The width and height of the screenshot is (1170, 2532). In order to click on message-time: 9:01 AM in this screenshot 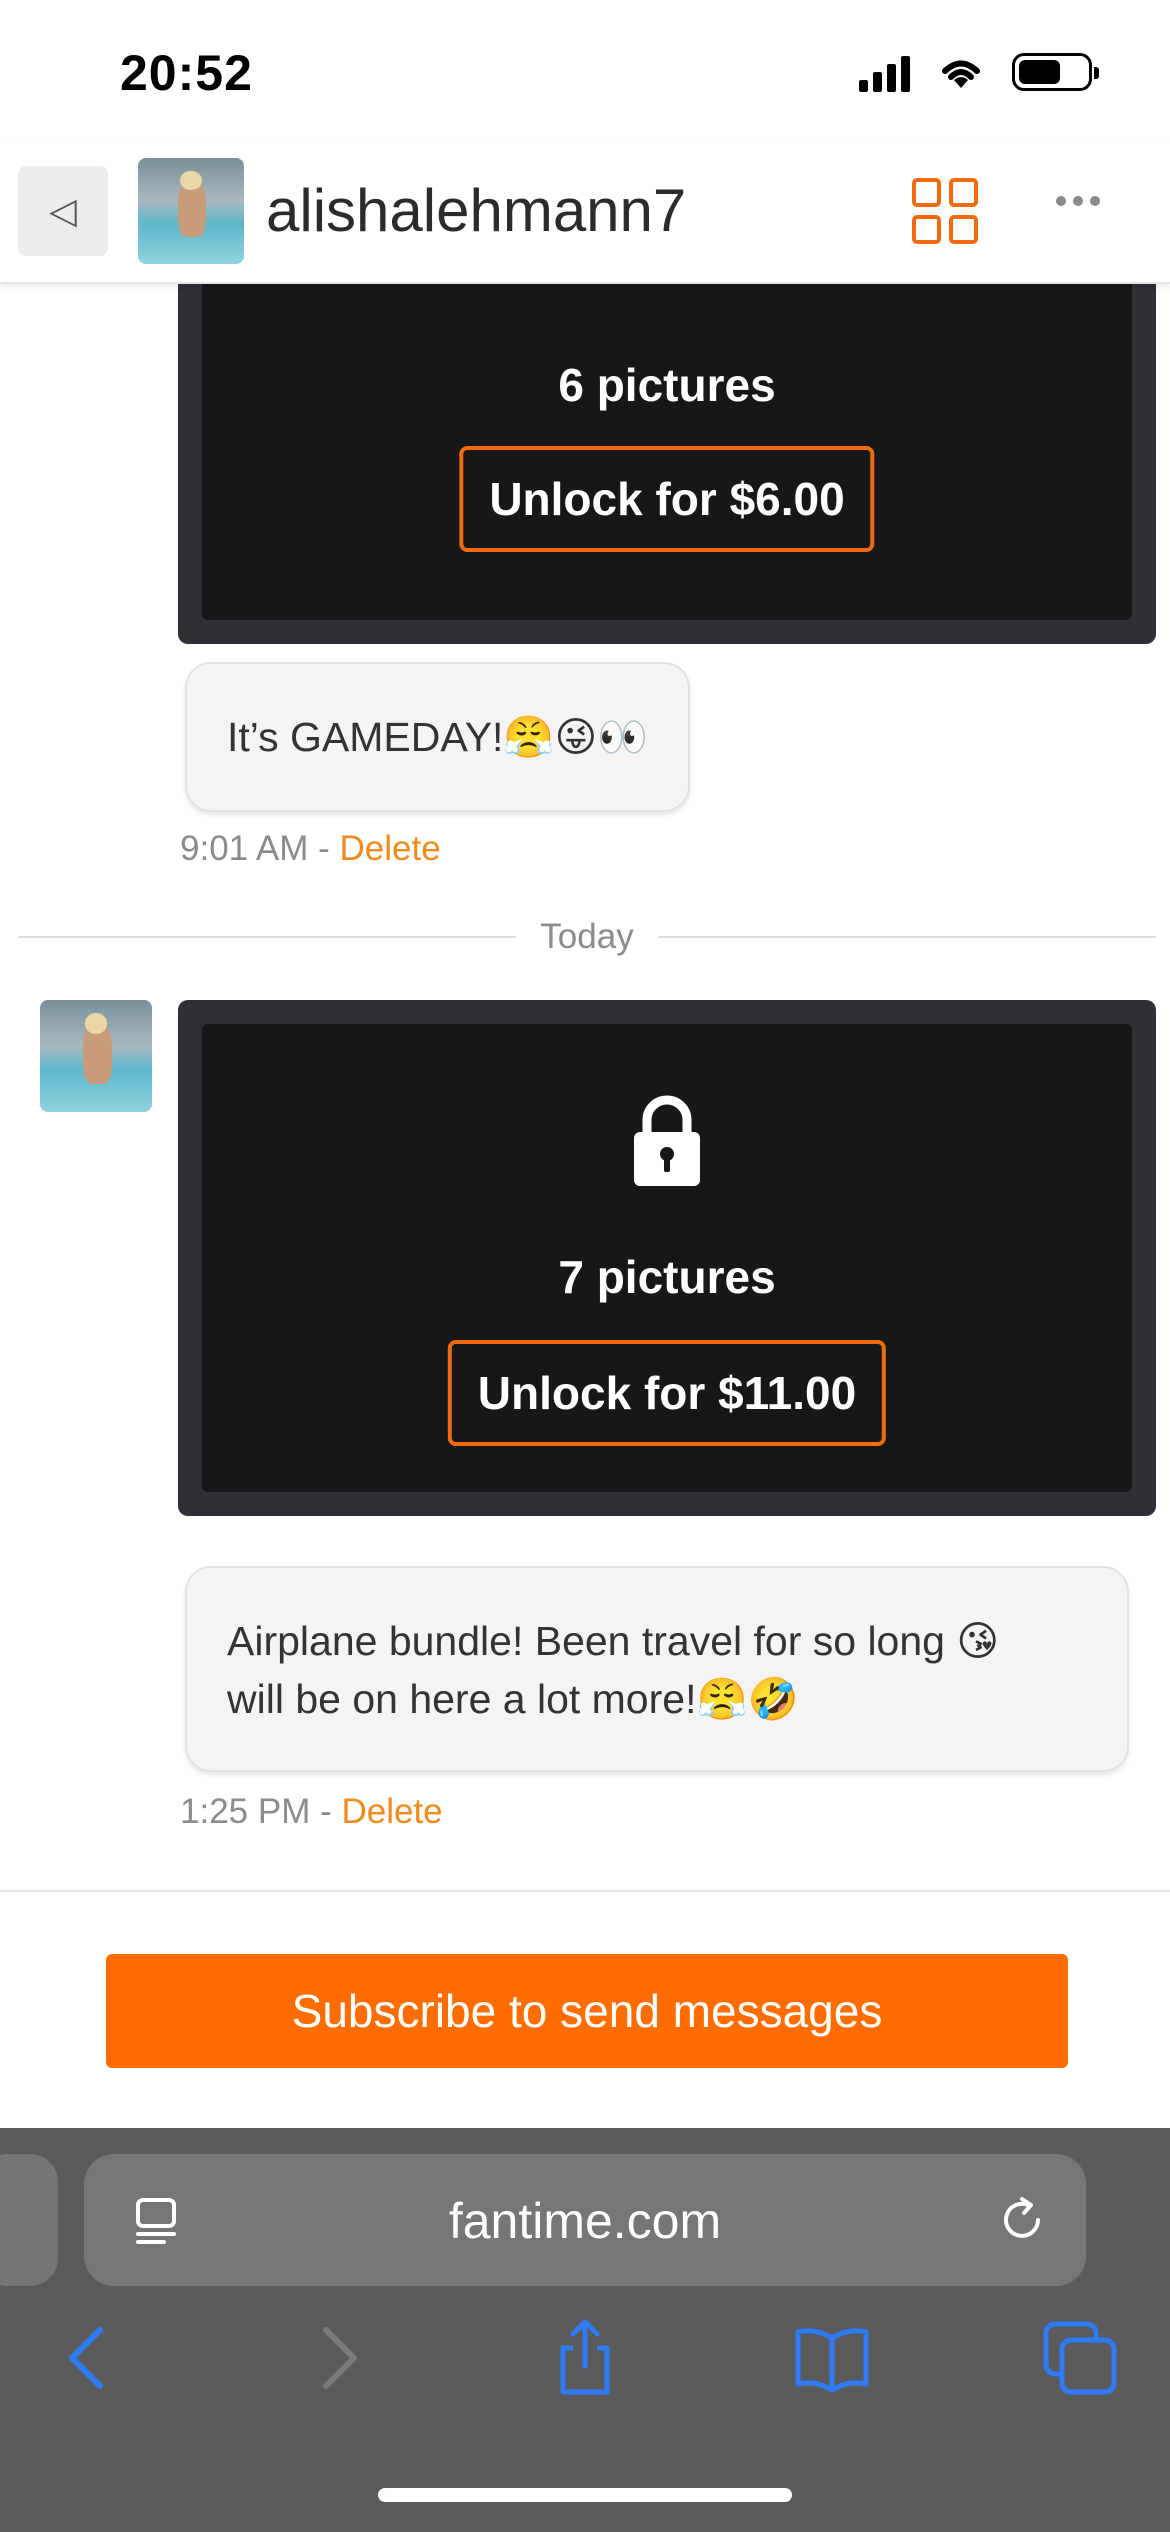, I will do `click(244, 848)`.